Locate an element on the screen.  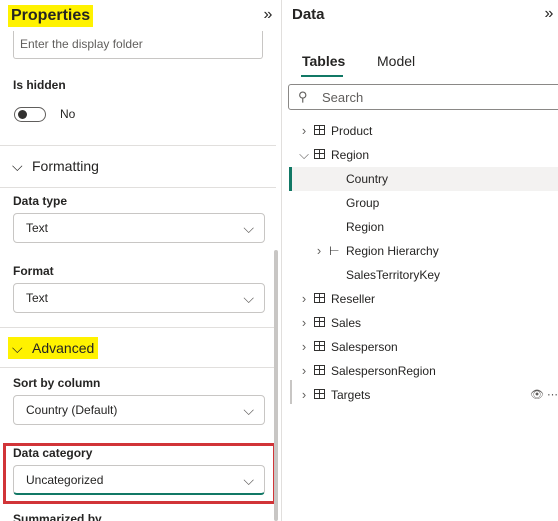
properties-title: Properties is located at coordinates (51, 16).